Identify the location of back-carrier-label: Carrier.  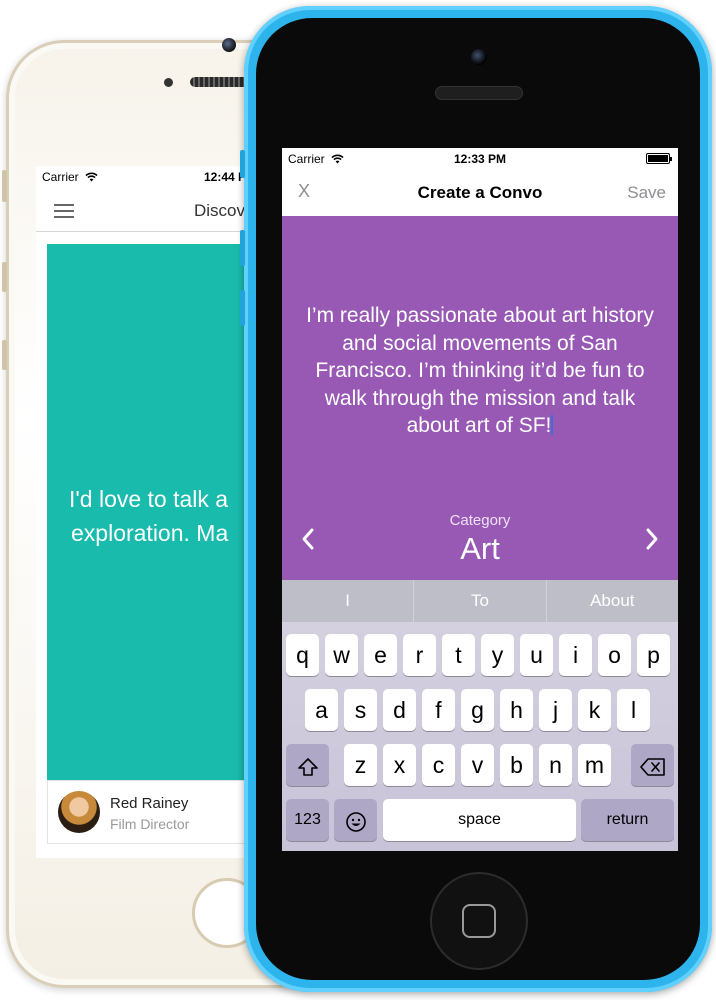
(70, 177).